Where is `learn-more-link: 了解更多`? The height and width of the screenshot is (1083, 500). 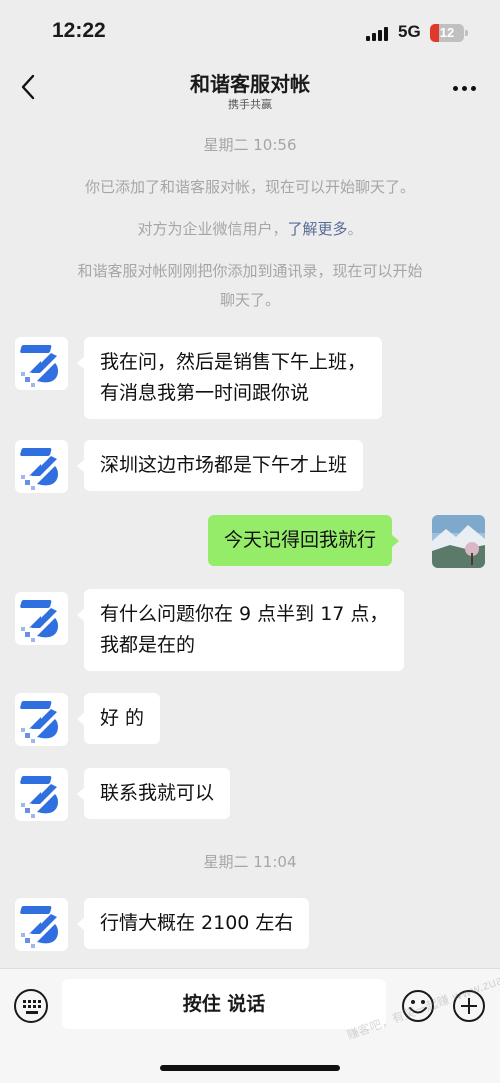 learn-more-link: 了解更多 is located at coordinates (317, 229).